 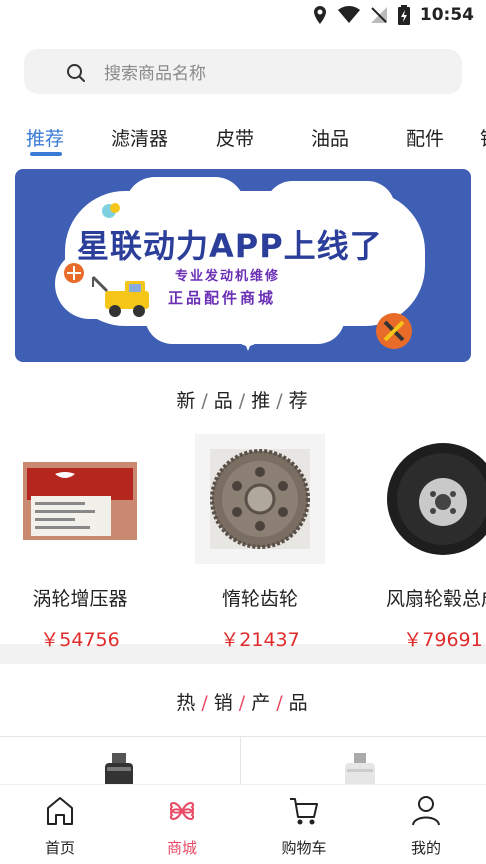 What do you see at coordinates (259, 599) in the screenshot?
I see `product-name: 惰轮齿轮` at bounding box center [259, 599].